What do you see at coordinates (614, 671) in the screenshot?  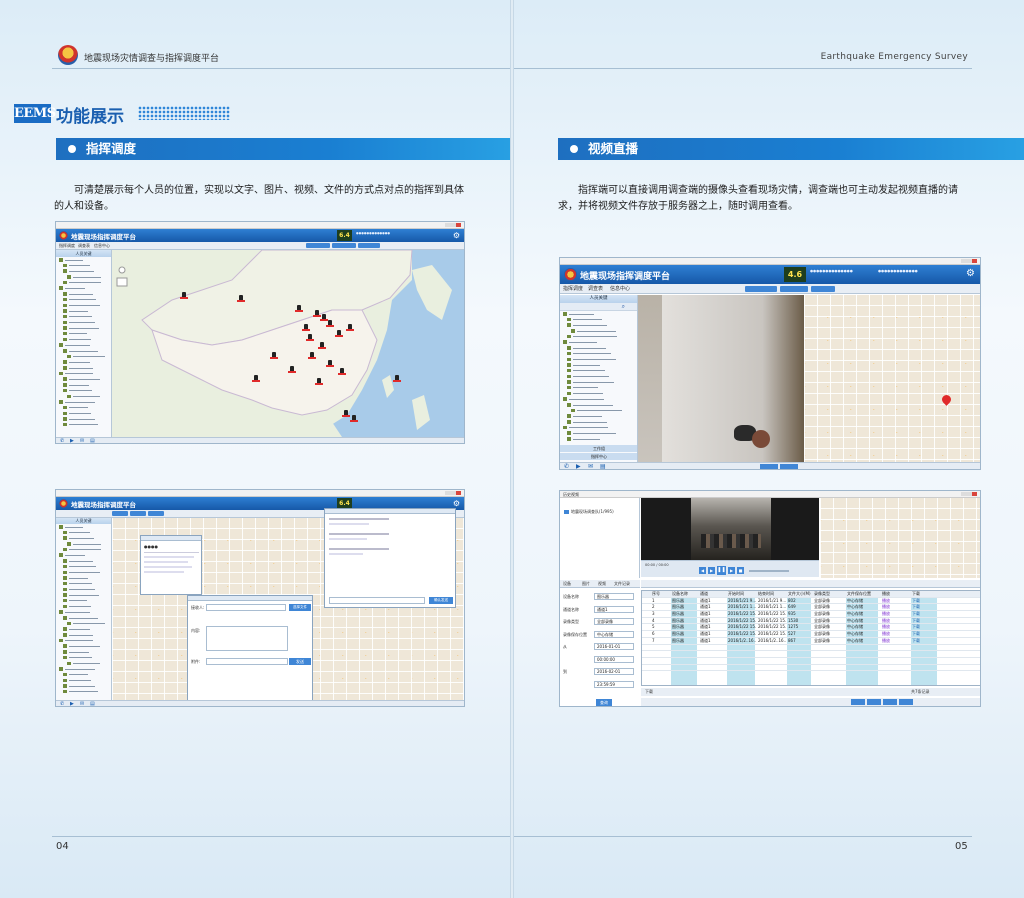 I see `form-field: 2016-02-01` at bounding box center [614, 671].